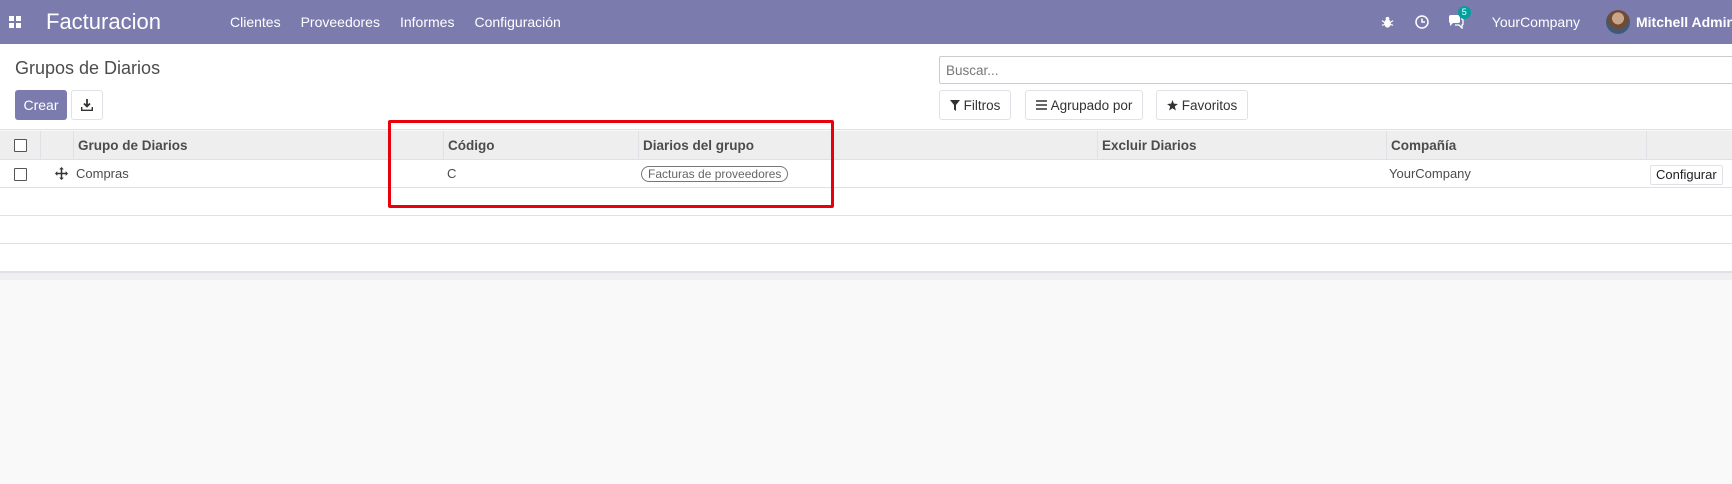 The image size is (1732, 484). I want to click on export-button, so click(87, 105).